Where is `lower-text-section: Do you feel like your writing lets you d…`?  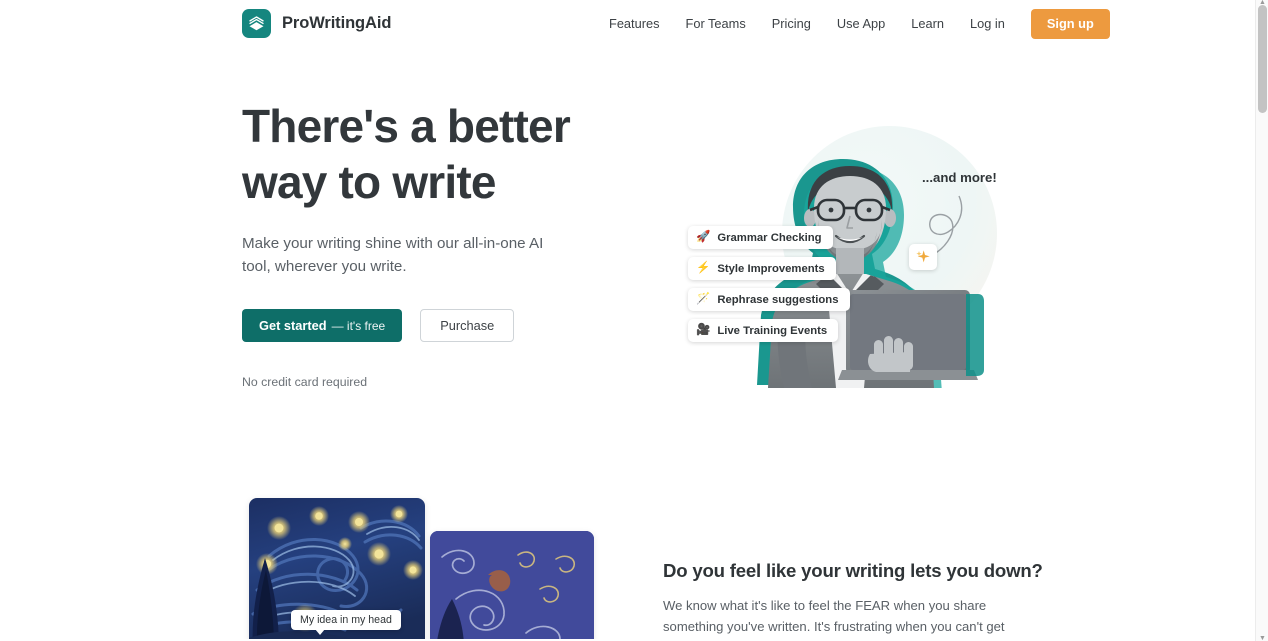 lower-text-section: Do you feel like your writing lets you d… is located at coordinates (853, 600).